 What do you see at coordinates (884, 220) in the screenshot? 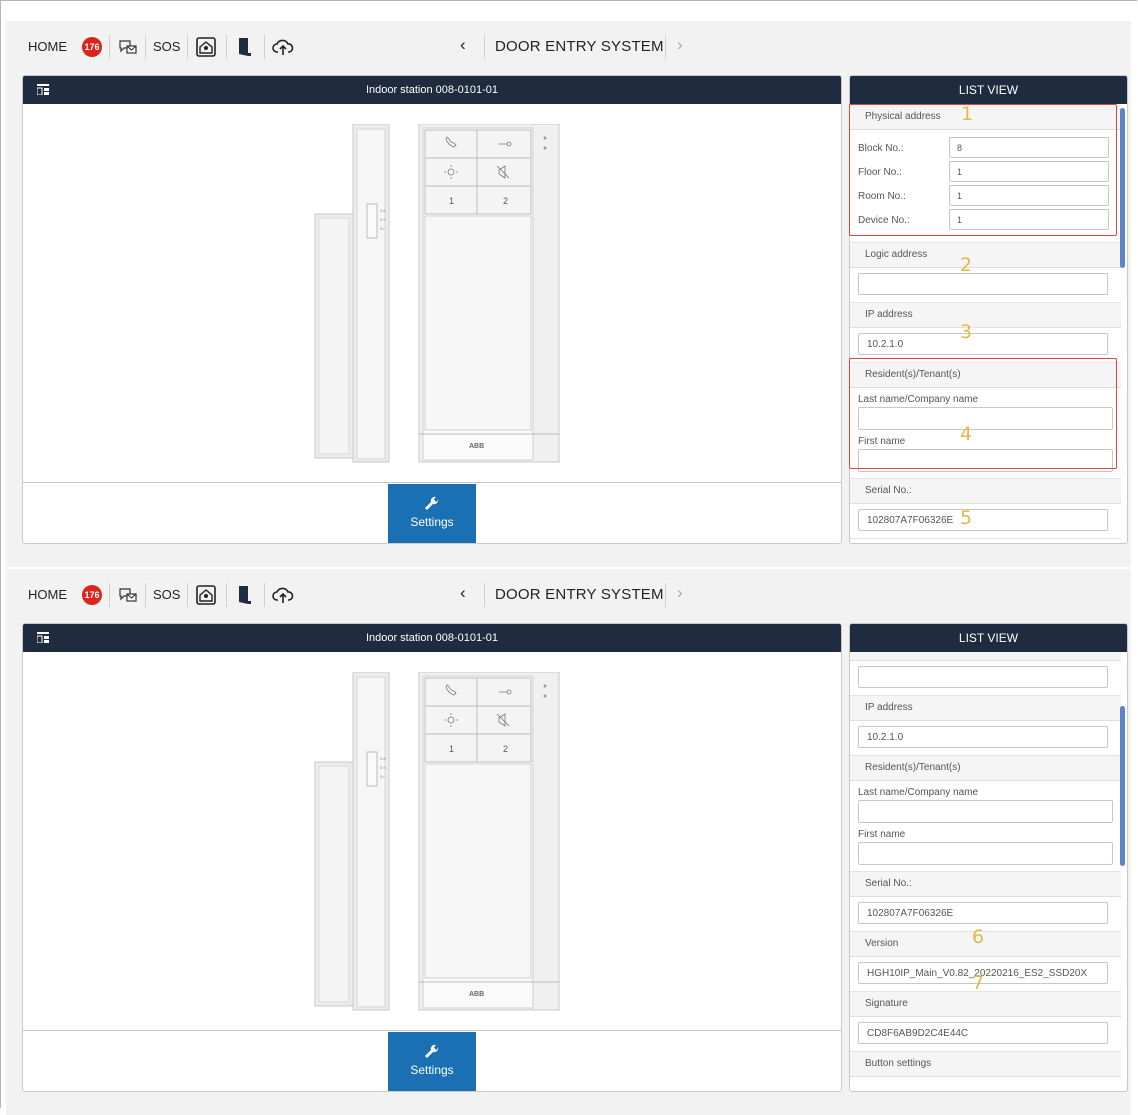
I see `device-label: Device No.:` at bounding box center [884, 220].